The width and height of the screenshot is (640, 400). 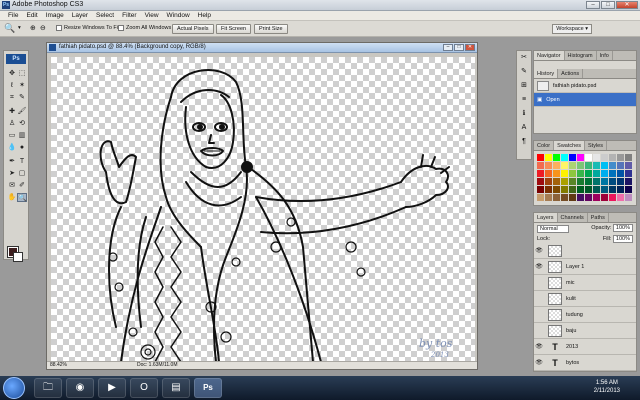 What do you see at coordinates (524, 128) in the screenshot?
I see `character-icon: A` at bounding box center [524, 128].